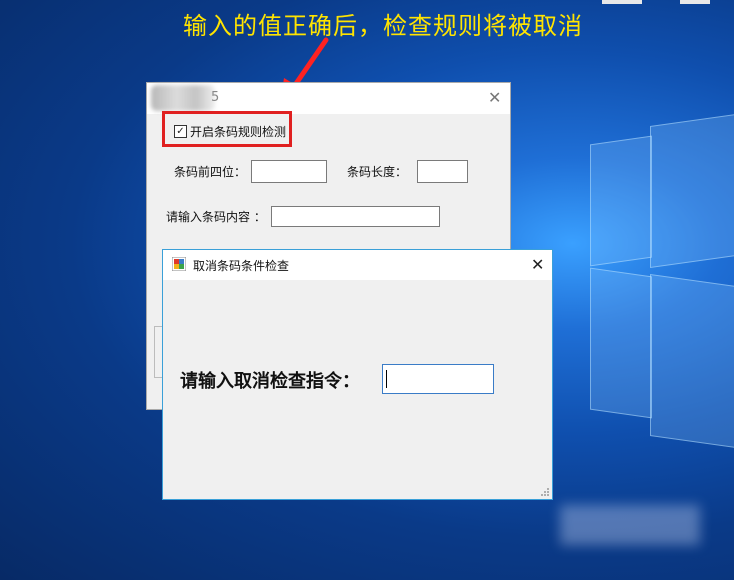  I want to click on resize-grip, so click(545, 492).